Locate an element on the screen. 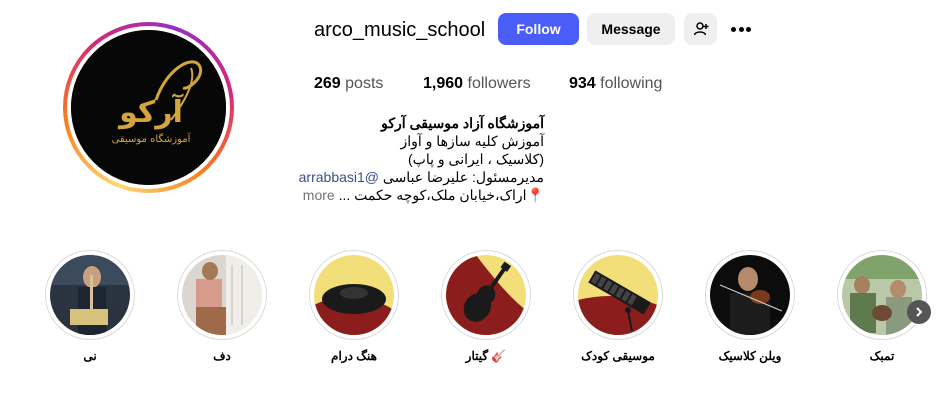 The width and height of the screenshot is (951, 398). profile-display-name: آموزشگاه آزاد موسیقی آرکو is located at coordinates (462, 123).